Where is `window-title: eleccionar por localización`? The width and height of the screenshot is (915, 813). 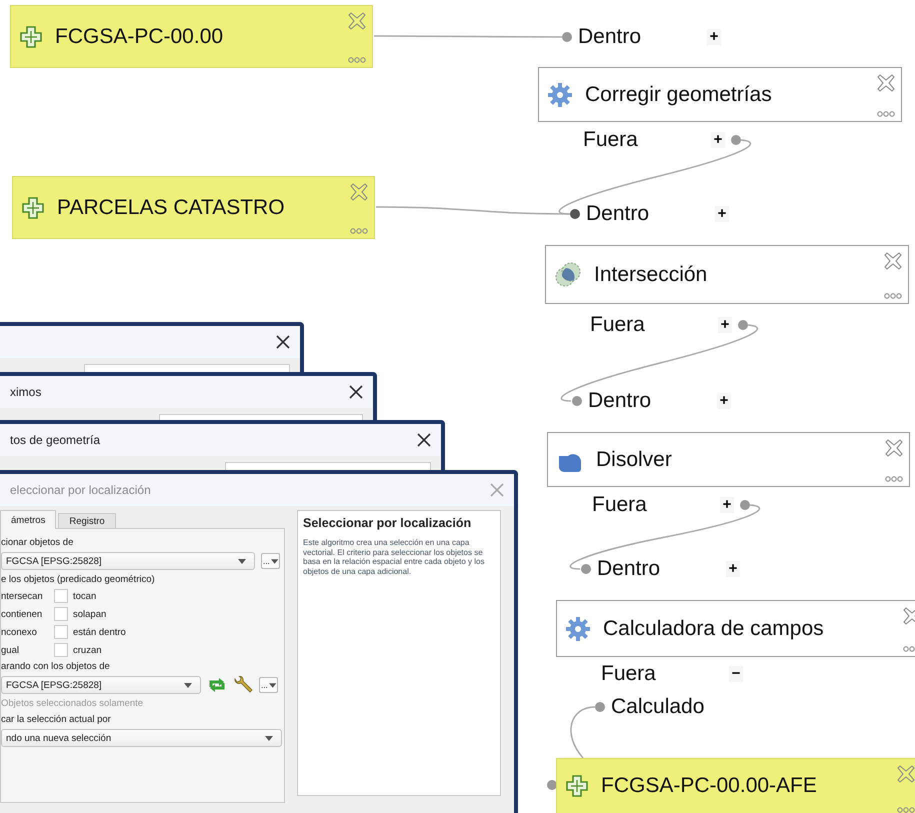
window-title: eleccionar por localización is located at coordinates (80, 490).